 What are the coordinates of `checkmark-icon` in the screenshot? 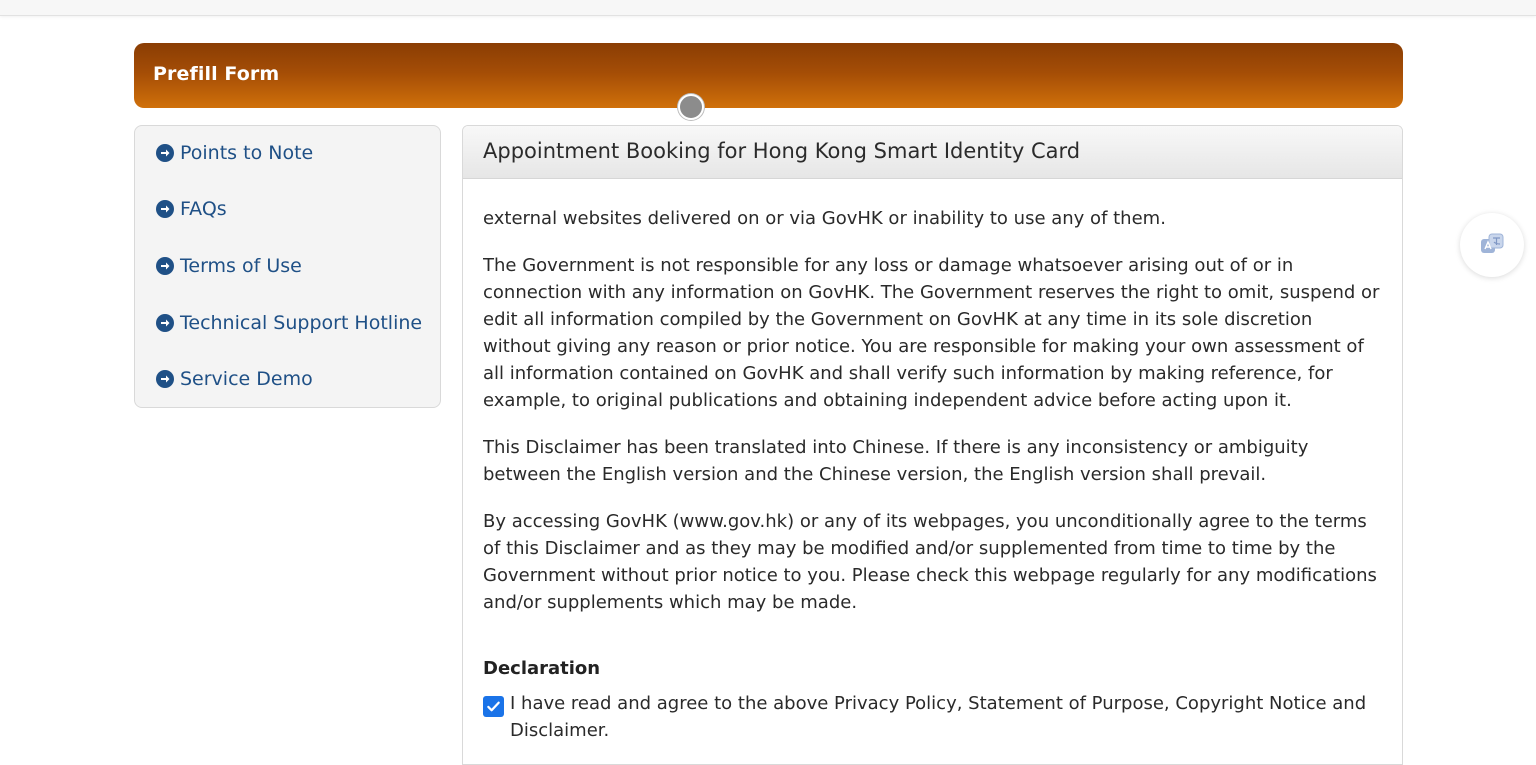 It's located at (493, 706).